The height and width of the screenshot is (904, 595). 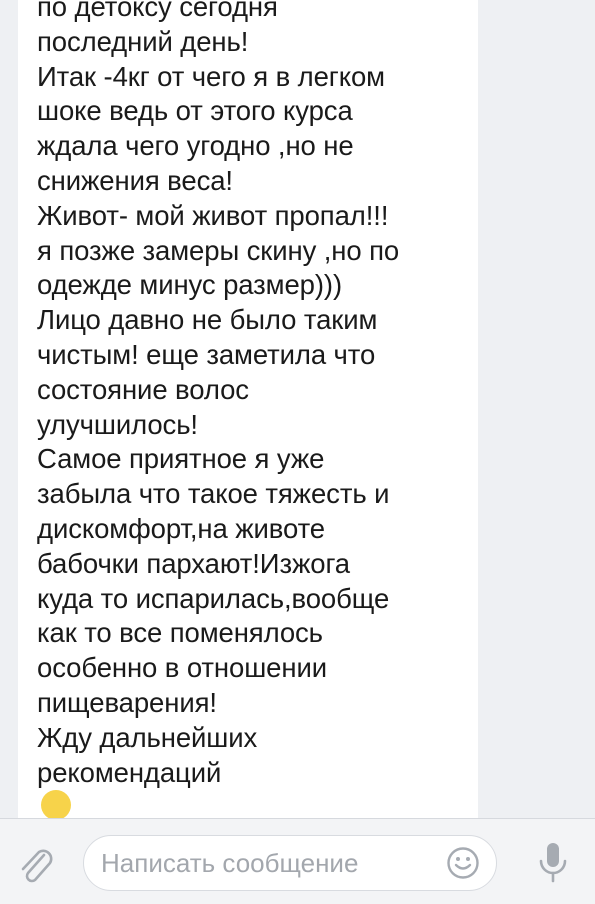 I want to click on message-line: забыла что такое тяжесть и, so click(x=213, y=494).